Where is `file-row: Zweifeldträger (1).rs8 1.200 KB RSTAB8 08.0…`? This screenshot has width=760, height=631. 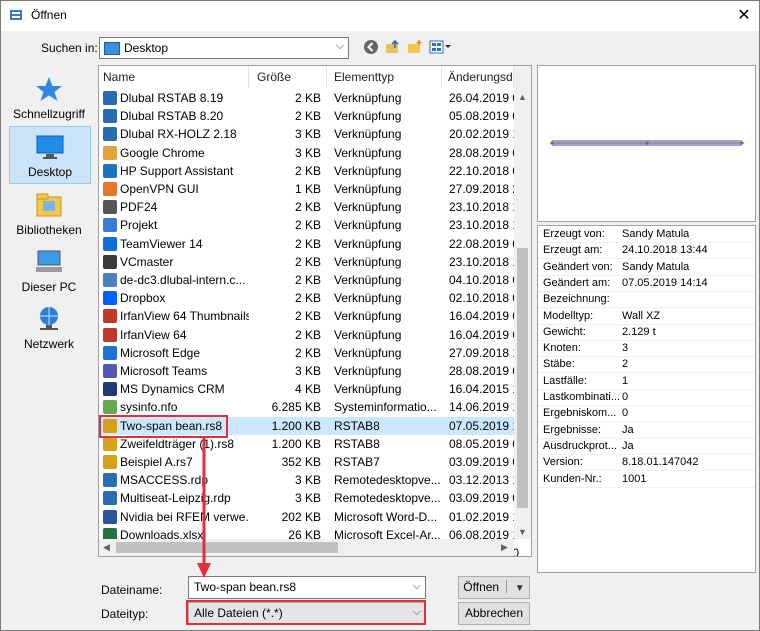
file-row: Zweifeldträger (1).rs8 1.200 KB RSTAB8 08.0… is located at coordinates (309, 444).